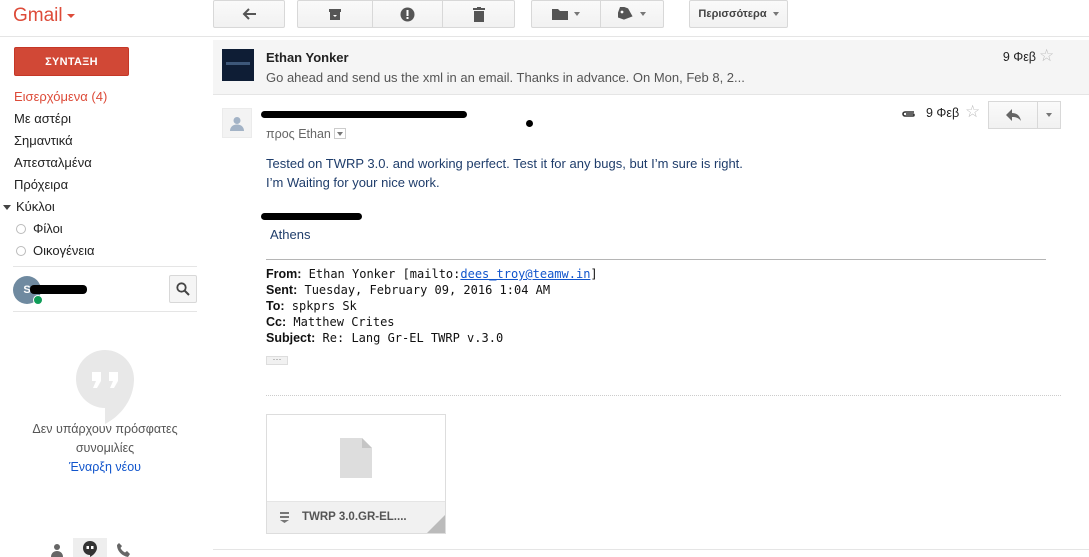 The height and width of the screenshot is (557, 1089). What do you see at coordinates (100, 163) in the screenshot?
I see `sidebar-item-sent: Απεσταλμένα` at bounding box center [100, 163].